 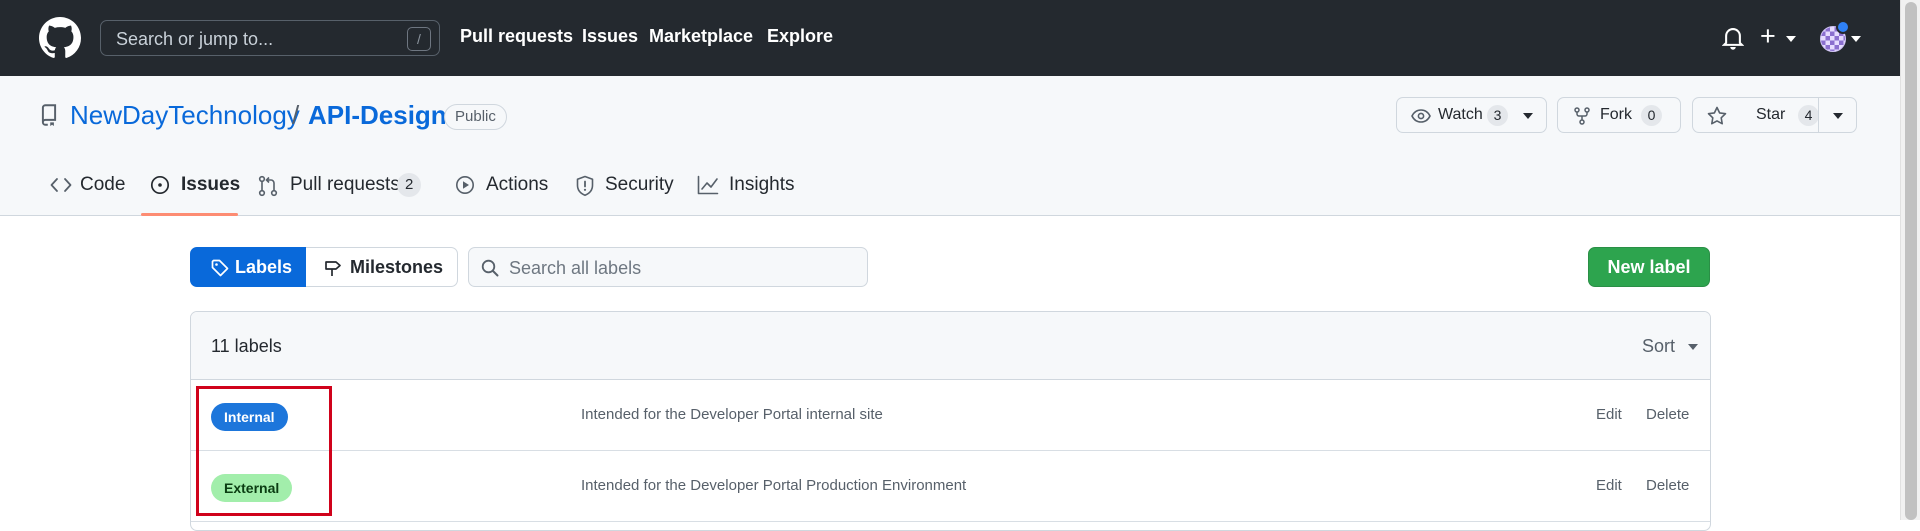 I want to click on watch-button: Watch 3, so click(x=1471, y=115).